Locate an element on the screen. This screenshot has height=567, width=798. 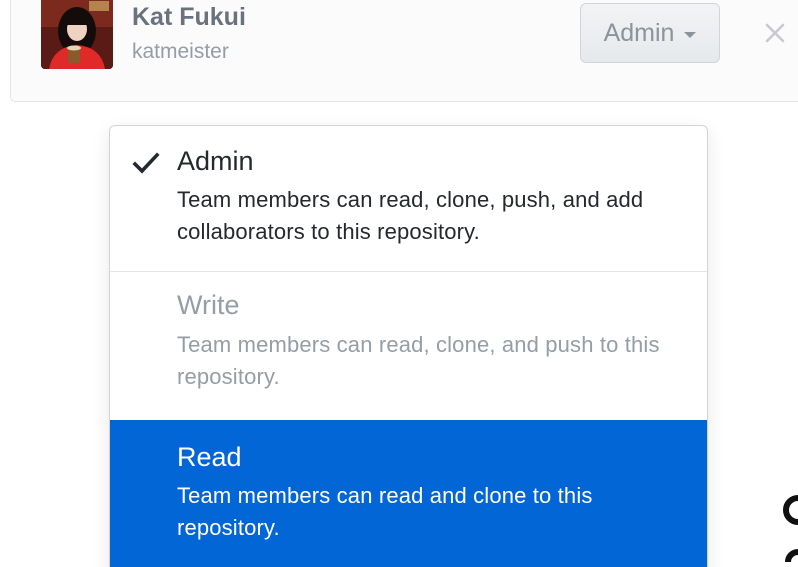
remove-member-button is located at coordinates (775, 33).